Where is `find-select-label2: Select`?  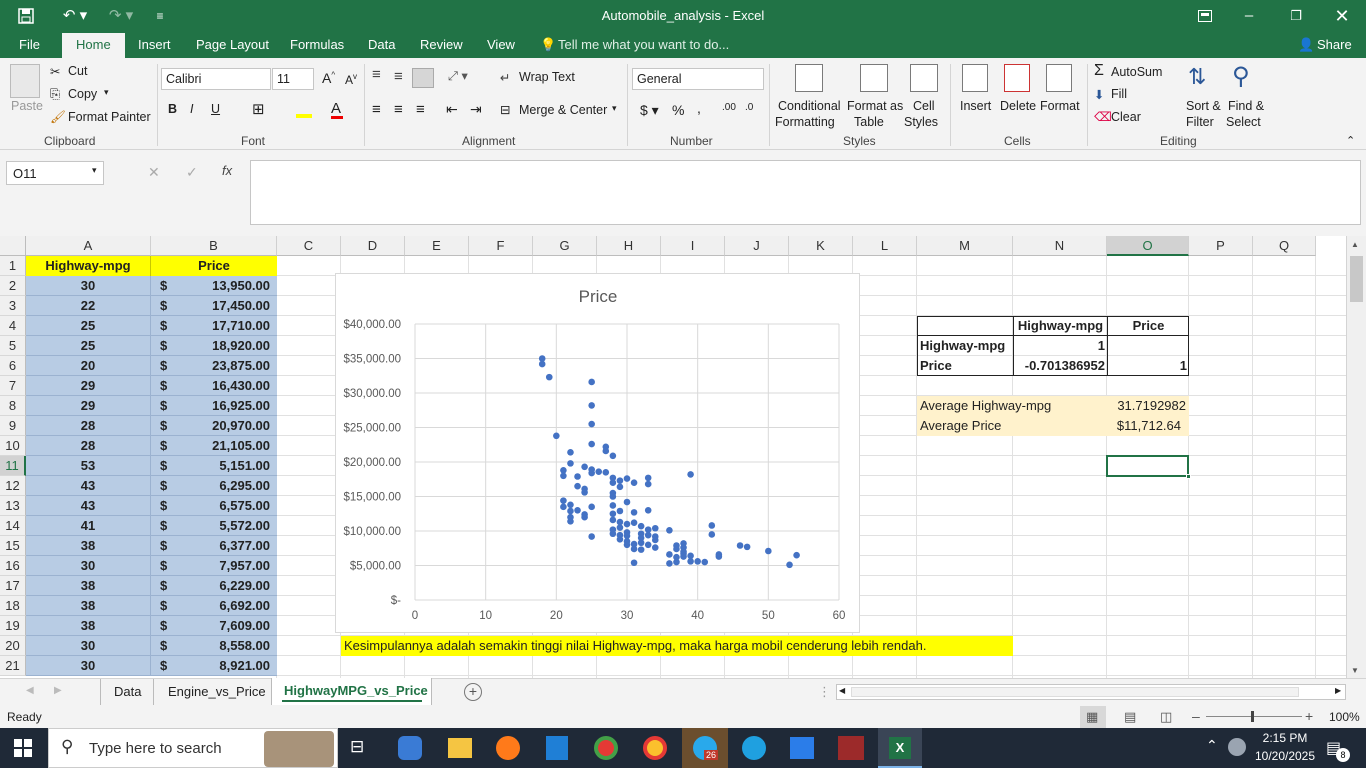 find-select-label2: Select is located at coordinates (1243, 122).